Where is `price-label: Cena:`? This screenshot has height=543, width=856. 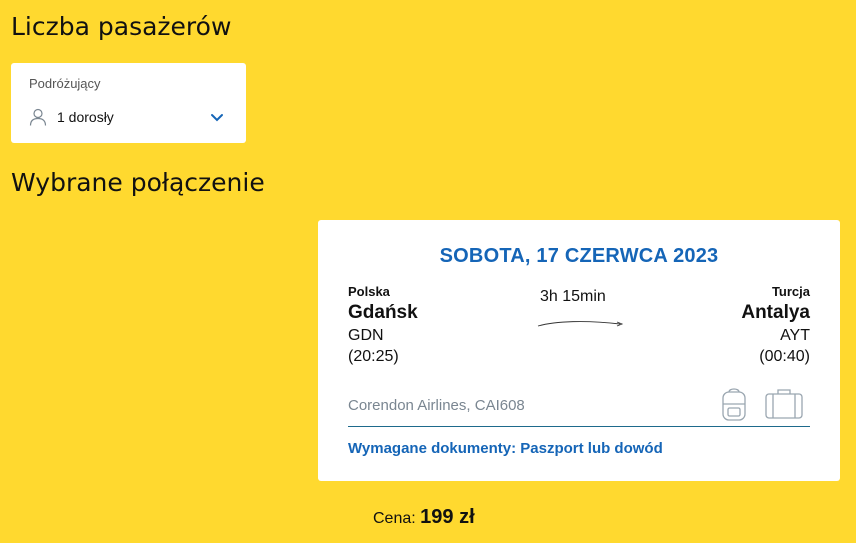
price-label: Cena: is located at coordinates (394, 518).